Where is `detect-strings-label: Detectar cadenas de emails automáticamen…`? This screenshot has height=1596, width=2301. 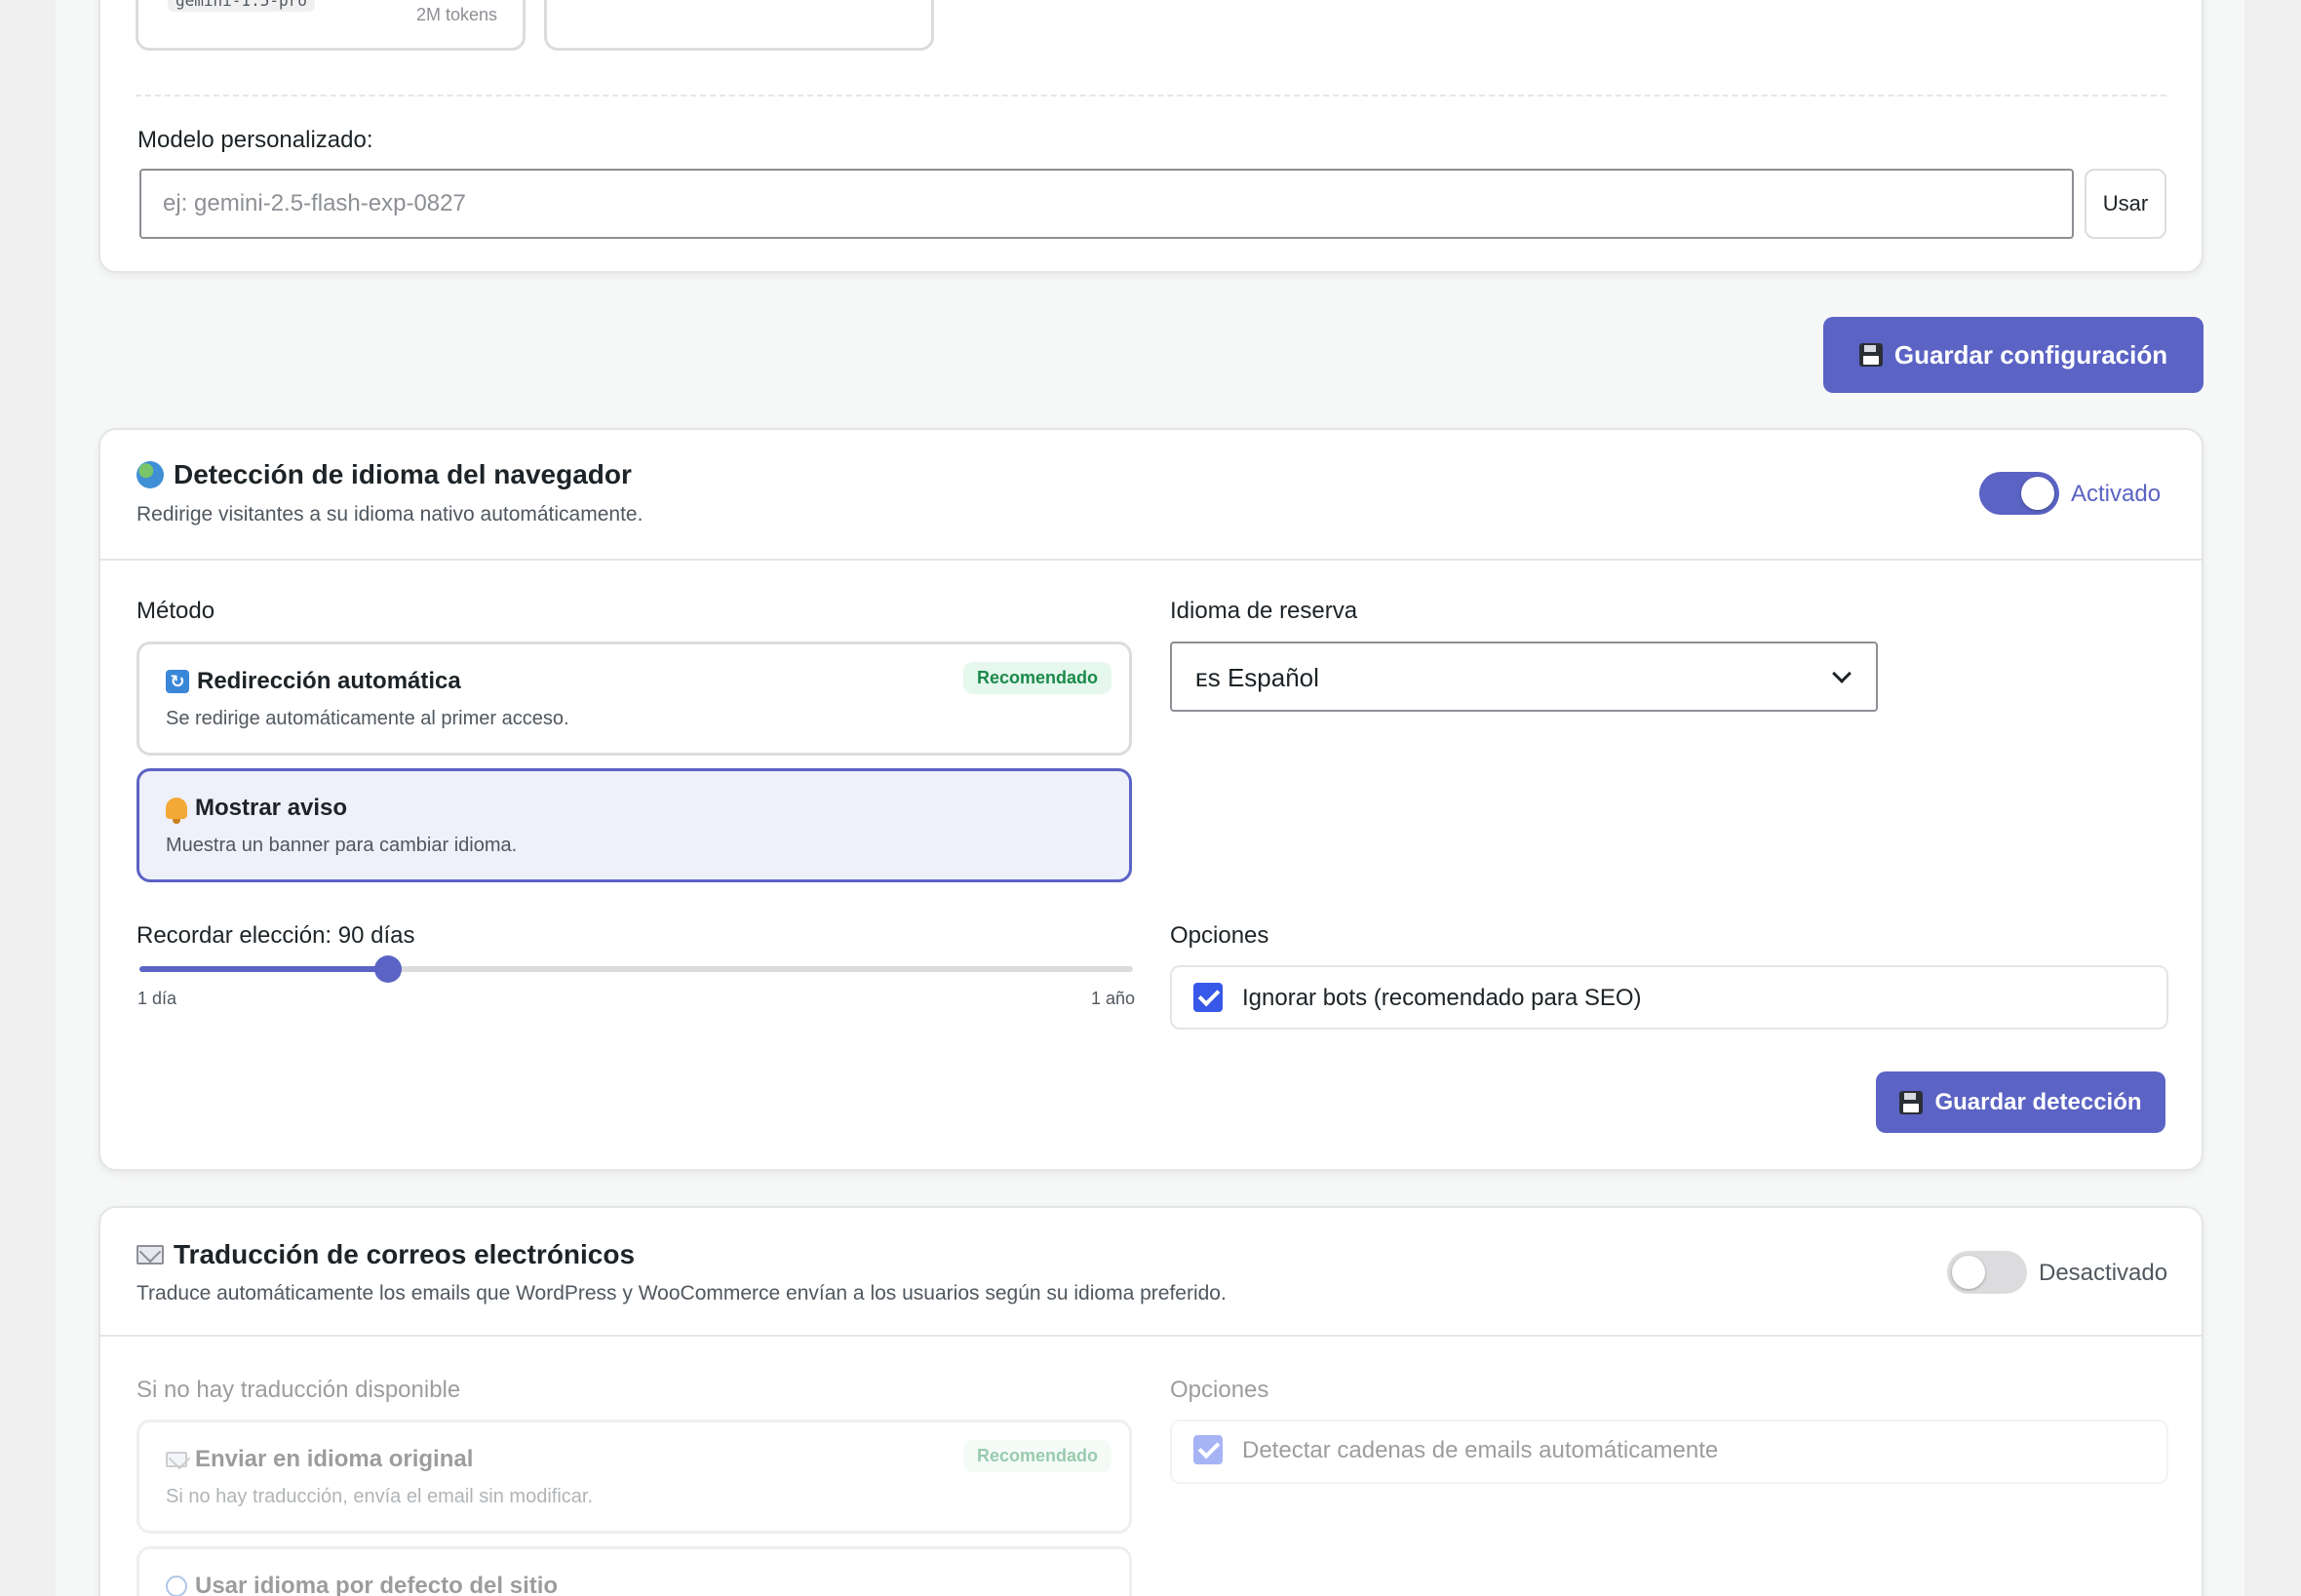
detect-strings-label: Detectar cadenas de emails automáticamen… is located at coordinates (1480, 1450).